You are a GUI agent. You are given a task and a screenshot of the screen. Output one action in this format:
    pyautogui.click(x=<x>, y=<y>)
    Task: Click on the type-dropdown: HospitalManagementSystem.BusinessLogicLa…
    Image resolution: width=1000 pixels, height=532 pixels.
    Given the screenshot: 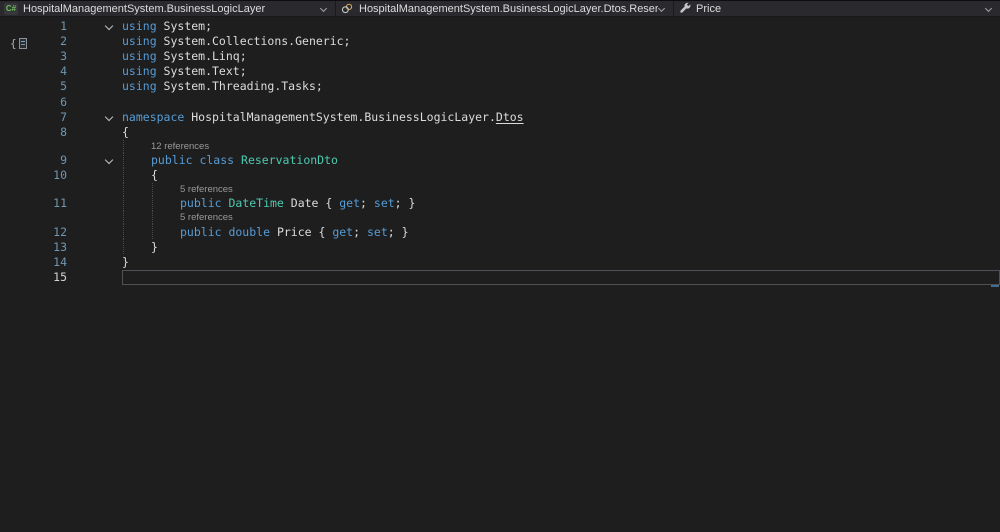 What is the action you would take?
    pyautogui.click(x=505, y=8)
    